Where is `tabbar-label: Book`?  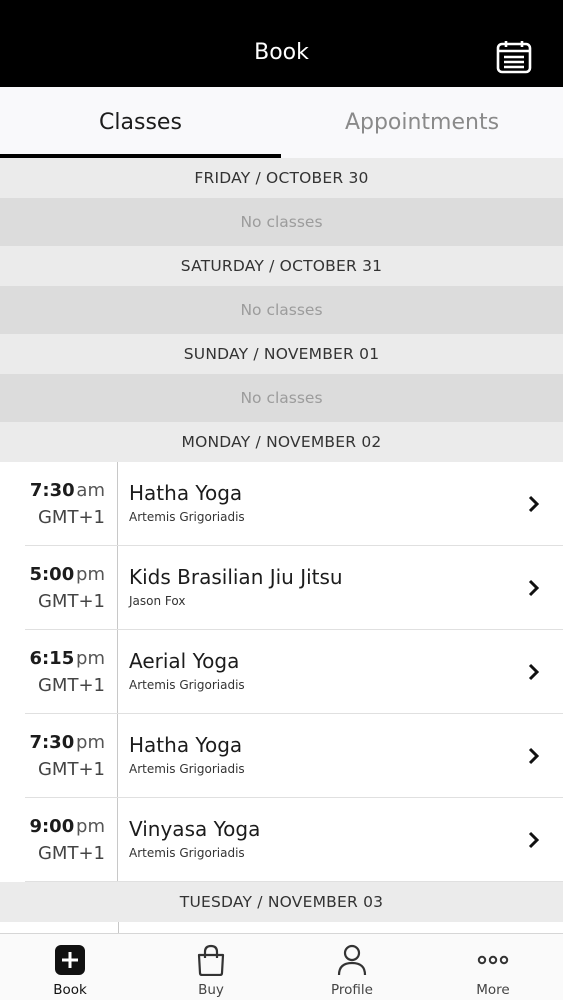
tabbar-label: Book is located at coordinates (70, 990).